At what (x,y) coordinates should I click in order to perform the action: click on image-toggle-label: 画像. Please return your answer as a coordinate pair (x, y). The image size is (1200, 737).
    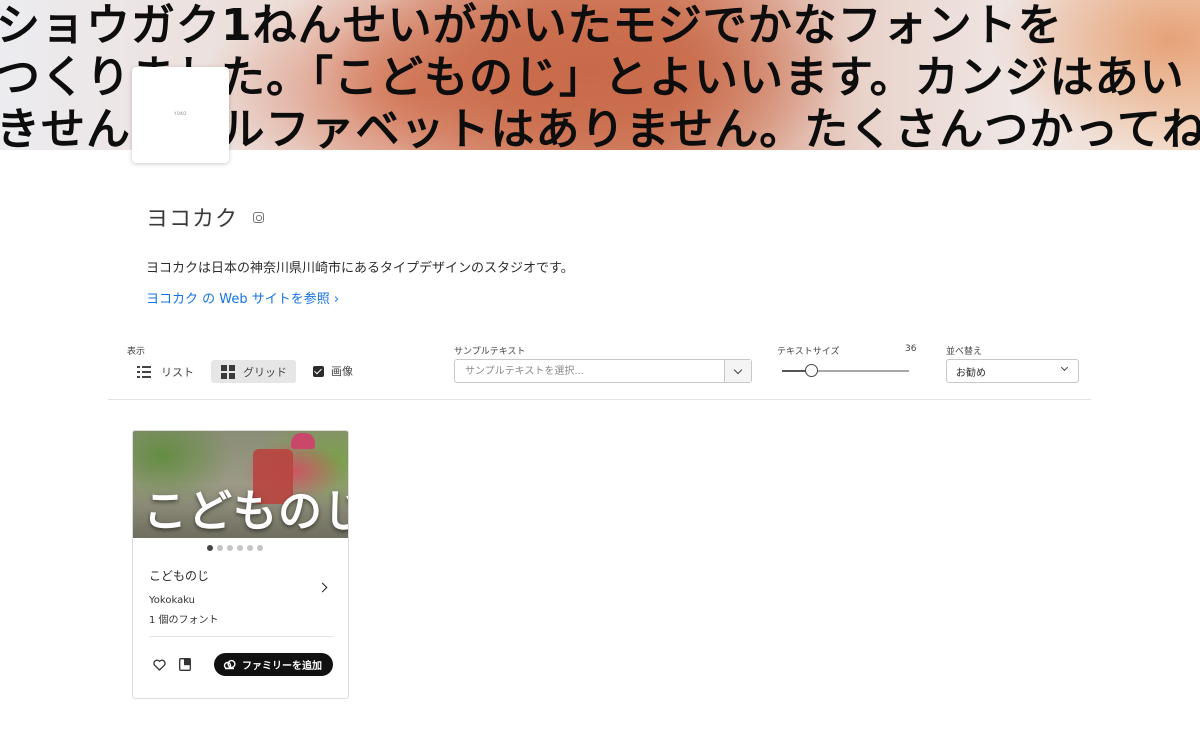
    Looking at the image, I should click on (342, 371).